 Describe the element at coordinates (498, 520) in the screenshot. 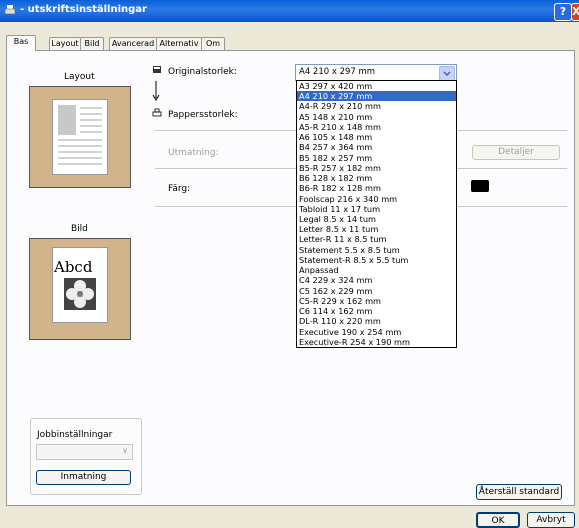

I see `ok-button: OK` at that location.